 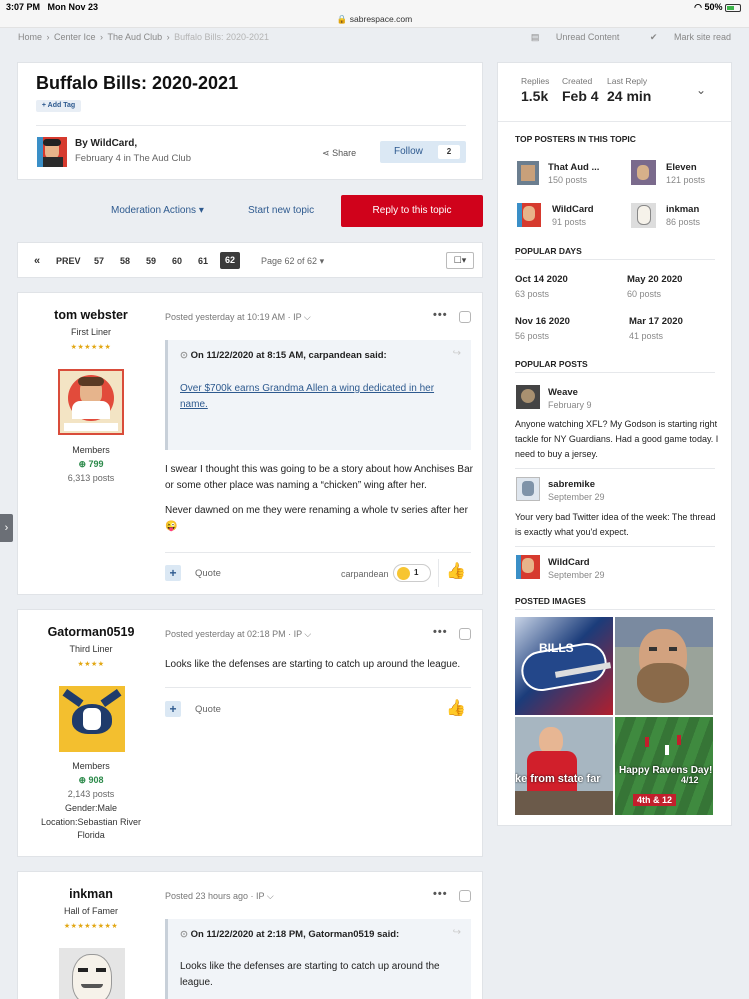 What do you see at coordinates (99, 261) in the screenshot?
I see `page-57: 57` at bounding box center [99, 261].